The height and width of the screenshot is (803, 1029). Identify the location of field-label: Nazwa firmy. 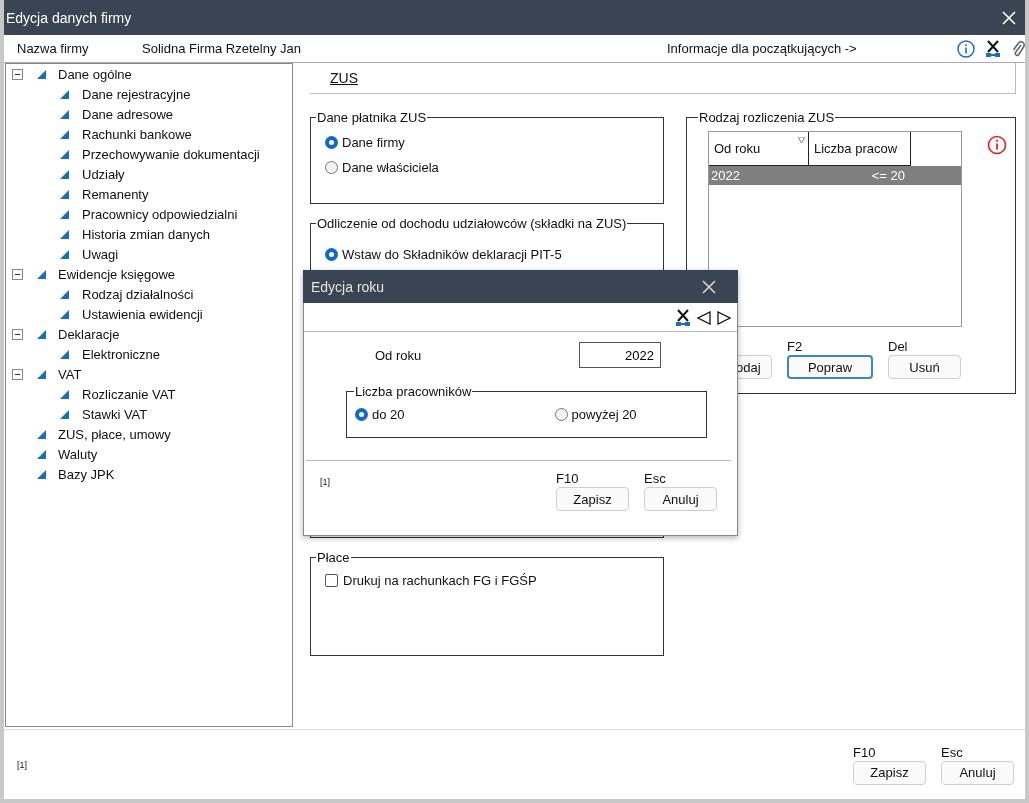
(53, 48).